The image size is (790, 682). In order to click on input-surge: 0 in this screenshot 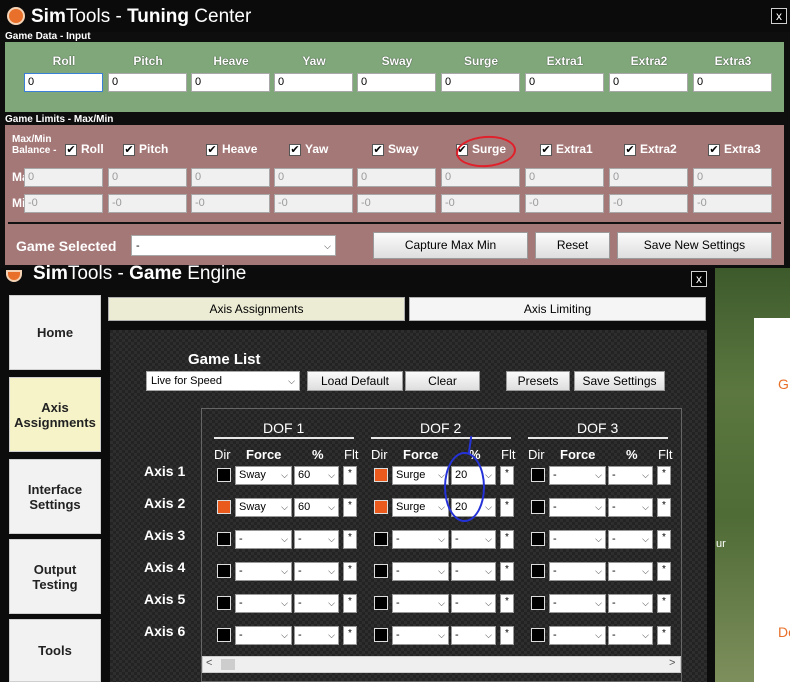, I will do `click(480, 82)`.